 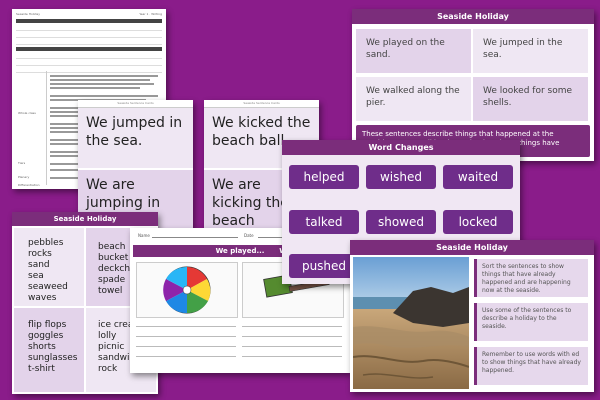 What do you see at coordinates (413, 99) in the screenshot?
I see `sentence-cell: We walked along the pier.` at bounding box center [413, 99].